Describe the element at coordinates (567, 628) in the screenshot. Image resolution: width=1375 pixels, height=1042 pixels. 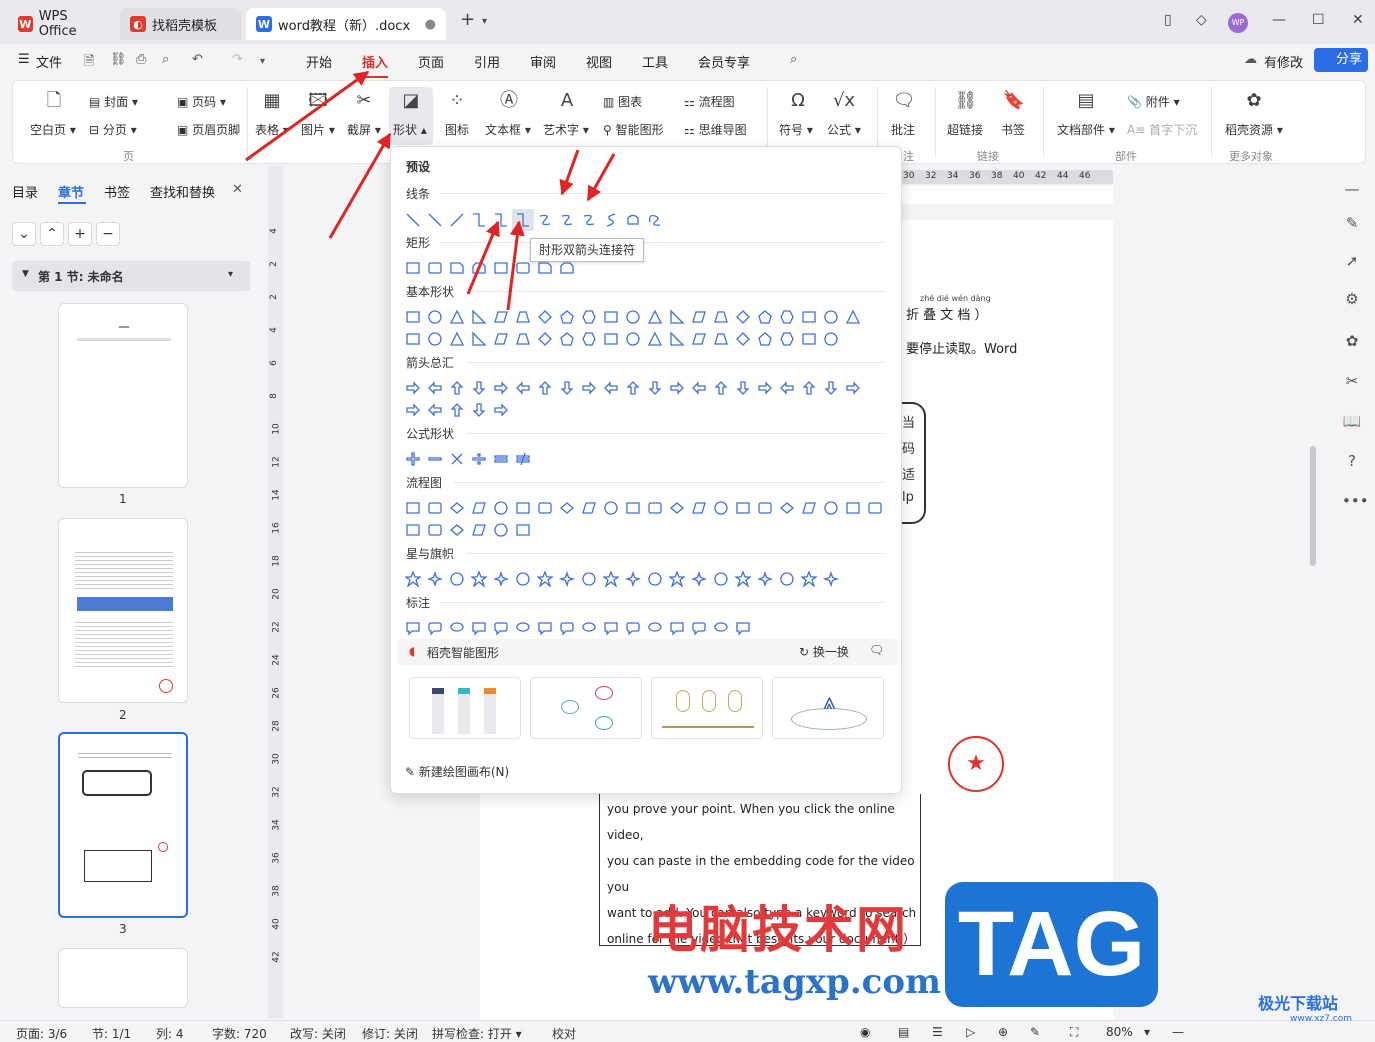
I see `shape-callout-8-icon` at that location.